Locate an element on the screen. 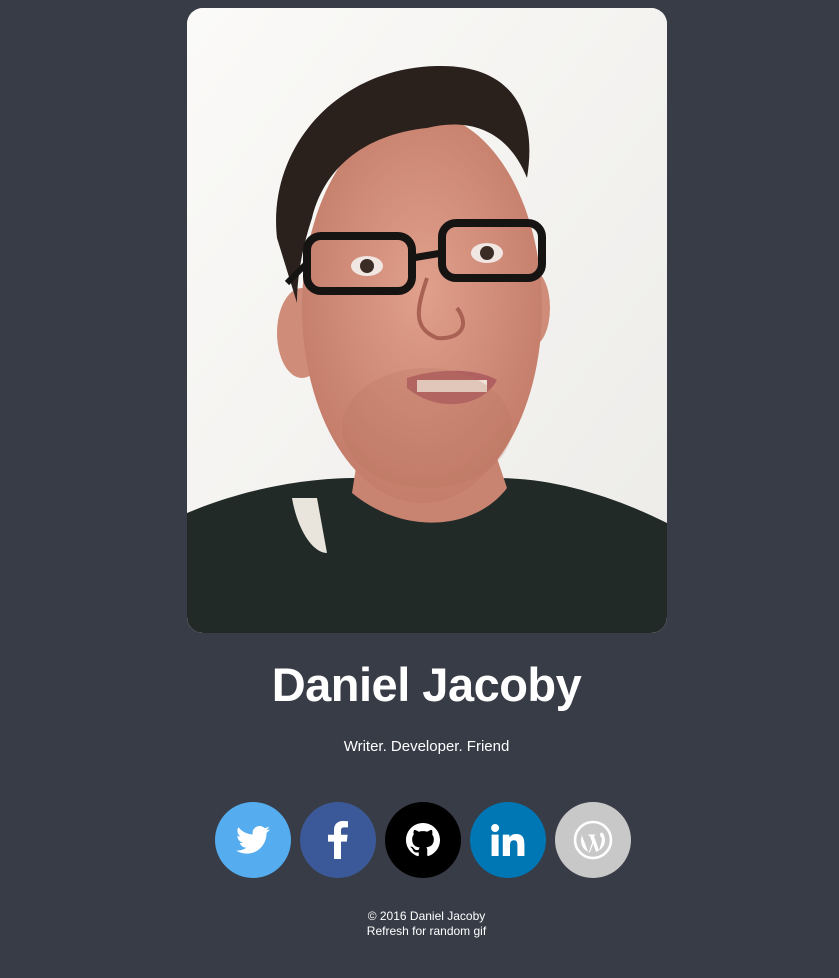  copyright-text: © 2016 Daniel Jacoby is located at coordinates (426, 916).